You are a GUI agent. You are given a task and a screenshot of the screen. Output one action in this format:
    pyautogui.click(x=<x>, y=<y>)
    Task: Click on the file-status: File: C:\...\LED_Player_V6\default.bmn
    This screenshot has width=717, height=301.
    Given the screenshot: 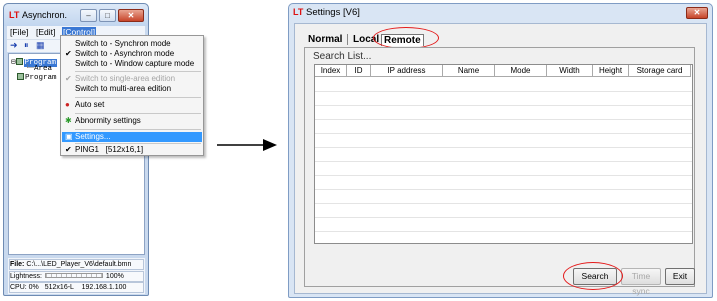 What is the action you would take?
    pyautogui.click(x=76, y=264)
    